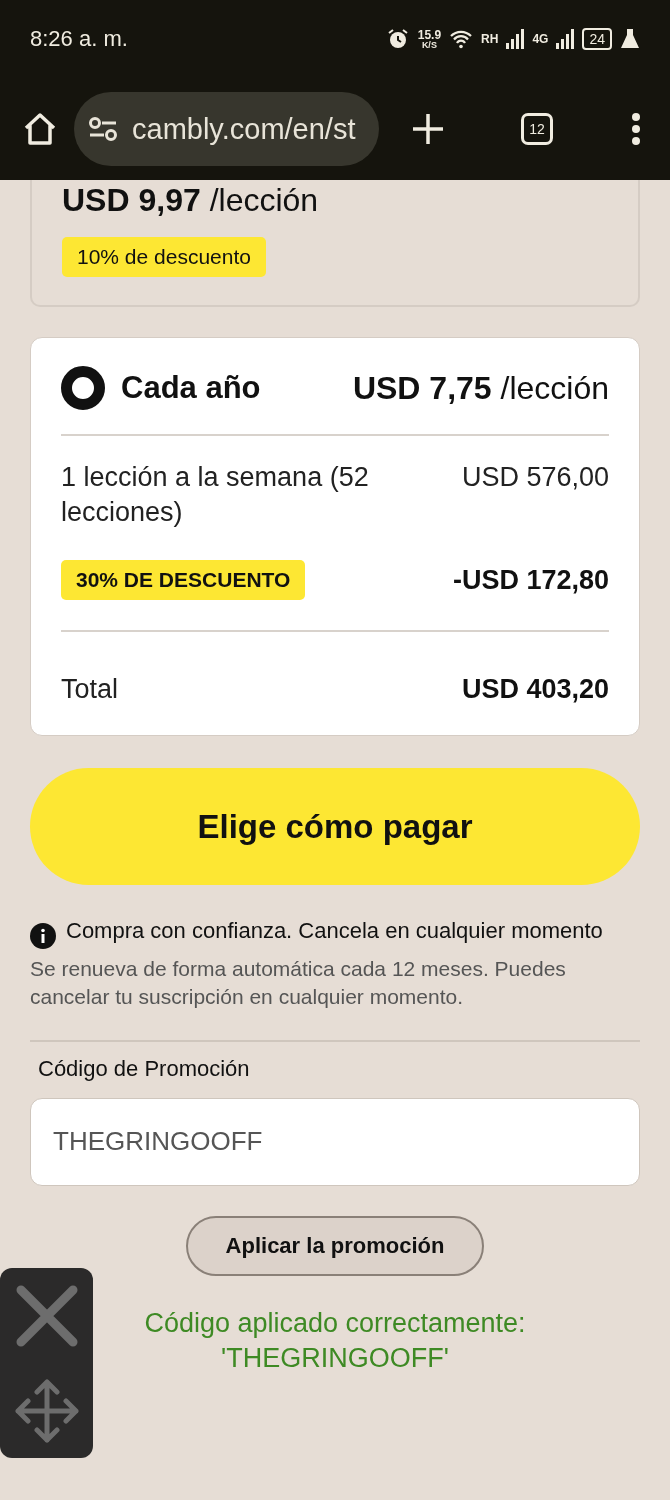  Describe the element at coordinates (191, 200) in the screenshot. I see `plan-price: USD 9,97 /lección` at that location.